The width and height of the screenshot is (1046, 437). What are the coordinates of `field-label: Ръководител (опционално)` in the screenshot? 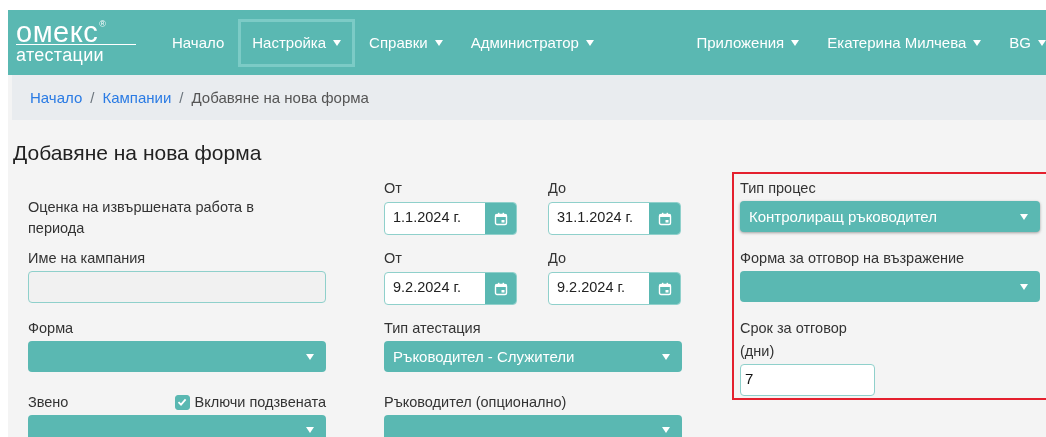 It's located at (475, 402).